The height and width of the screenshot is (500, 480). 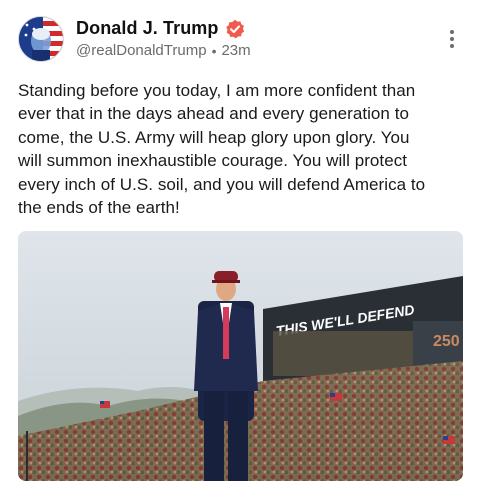 I want to click on avatar, so click(x=41, y=39).